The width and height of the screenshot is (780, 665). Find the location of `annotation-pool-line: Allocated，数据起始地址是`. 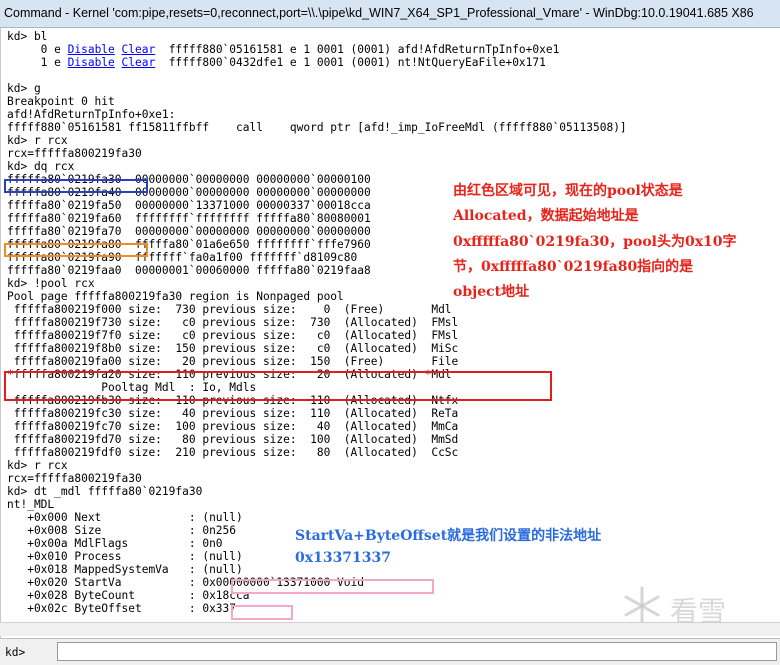

annotation-pool-line: Allocated，数据起始地址是 is located at coordinates (546, 216).